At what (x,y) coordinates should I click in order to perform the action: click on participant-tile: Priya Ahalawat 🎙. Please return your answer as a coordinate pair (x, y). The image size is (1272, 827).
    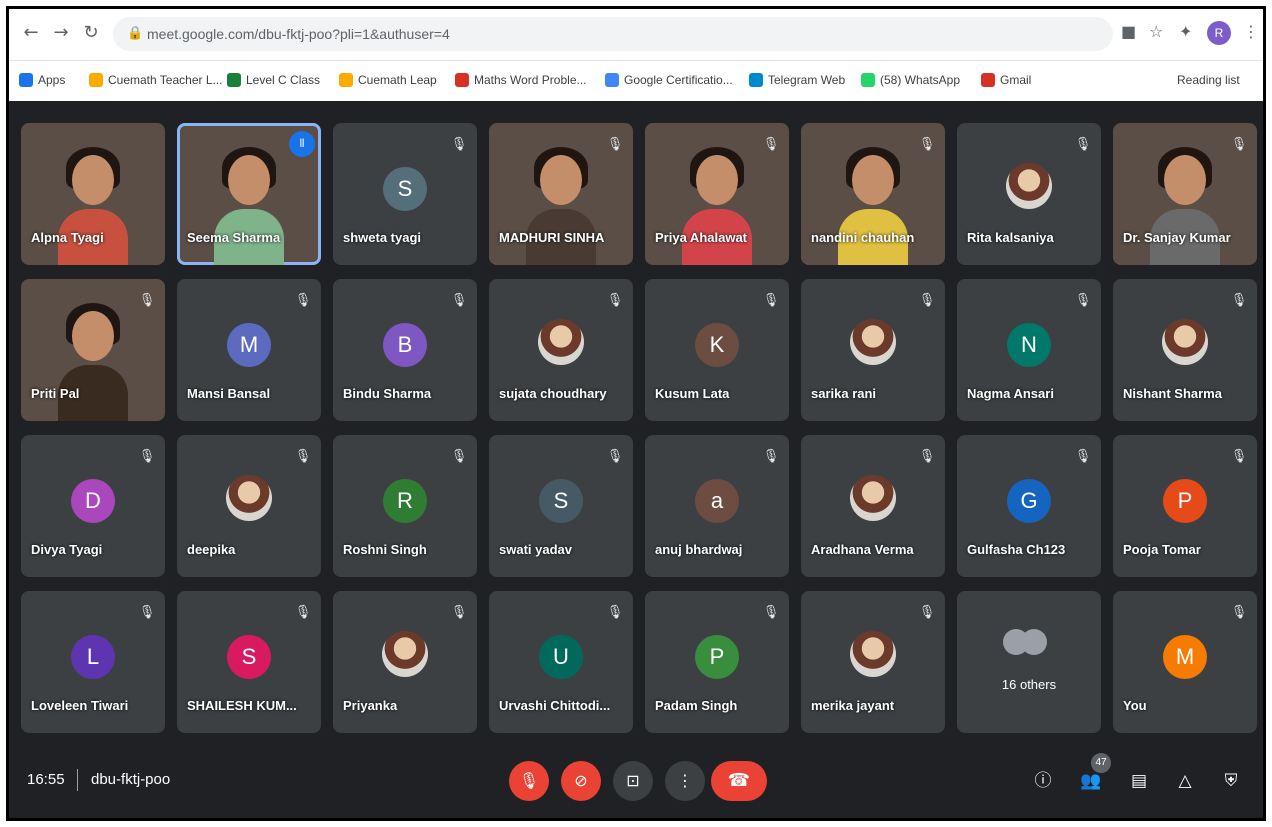
    Looking at the image, I should click on (717, 194).